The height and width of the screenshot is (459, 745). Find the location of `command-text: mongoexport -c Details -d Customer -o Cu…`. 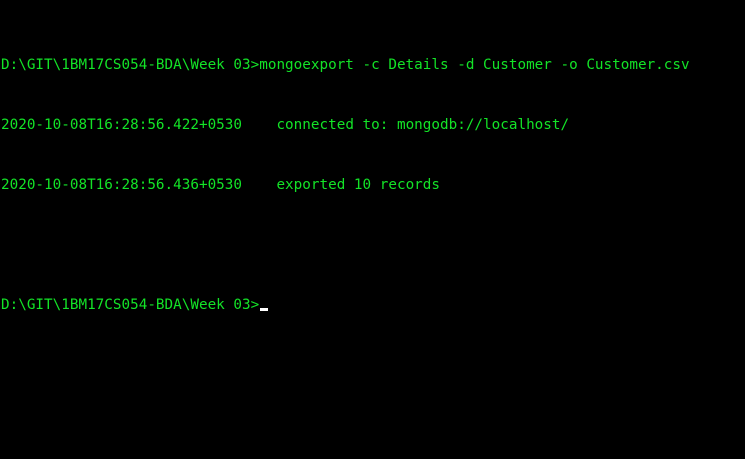

command-text: mongoexport -c Details -d Customer -o Cu… is located at coordinates (474, 65).